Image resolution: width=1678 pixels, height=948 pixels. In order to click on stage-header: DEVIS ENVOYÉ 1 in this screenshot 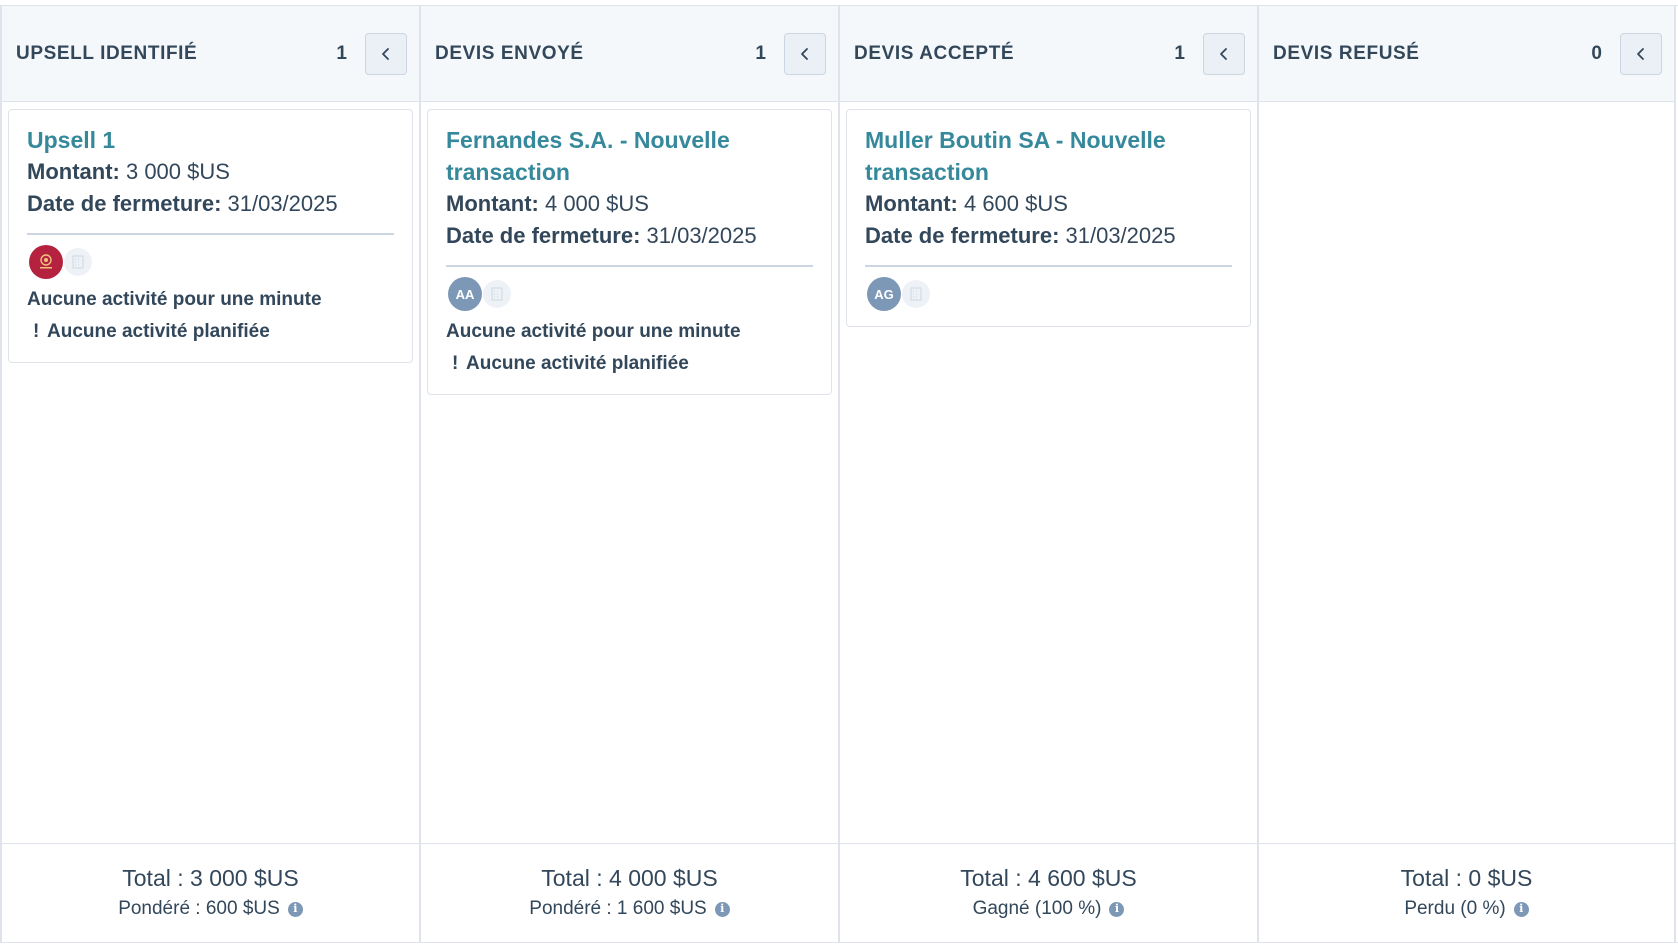, I will do `click(629, 54)`.